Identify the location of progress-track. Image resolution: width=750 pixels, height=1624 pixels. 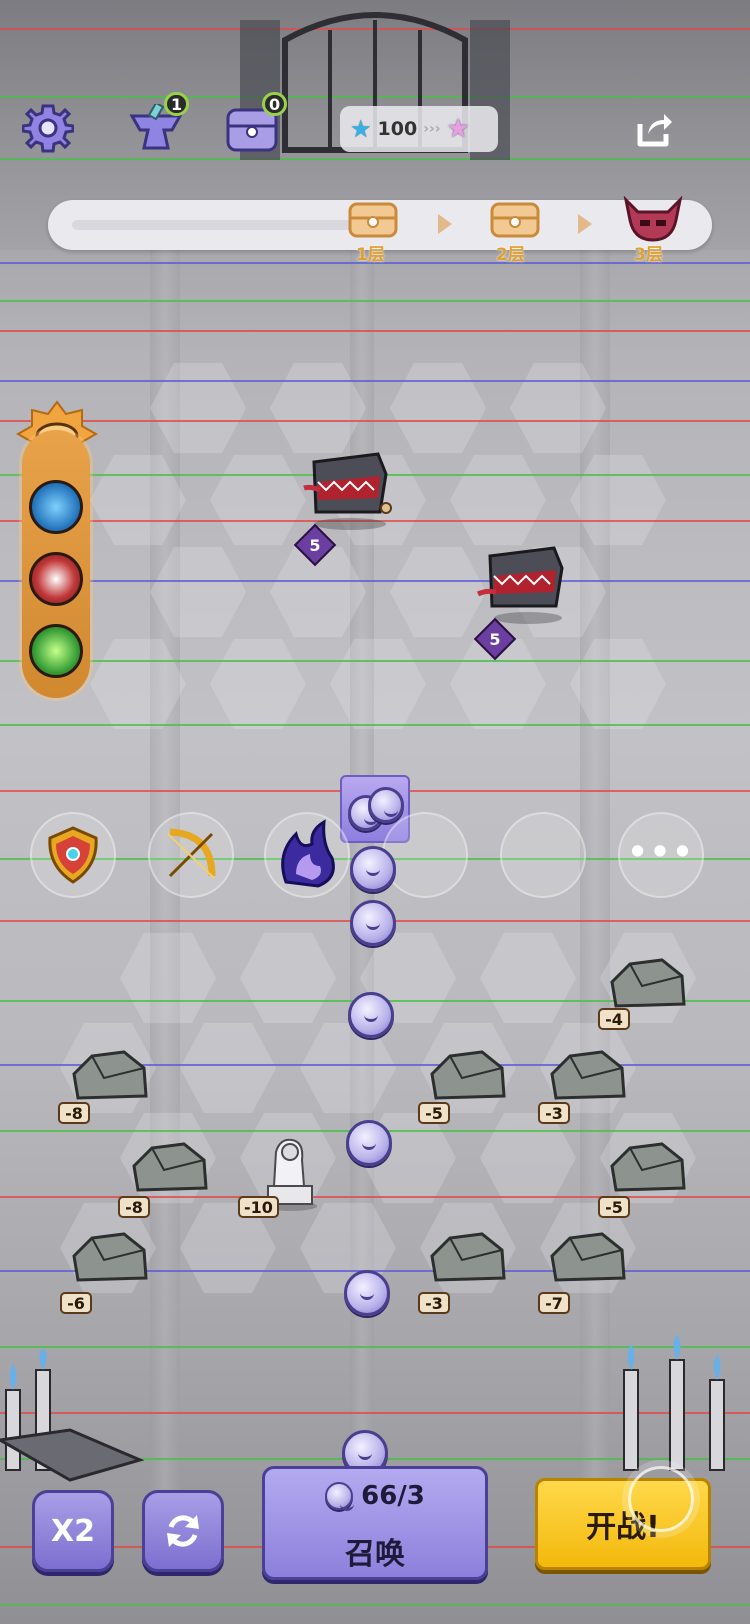
(232, 225).